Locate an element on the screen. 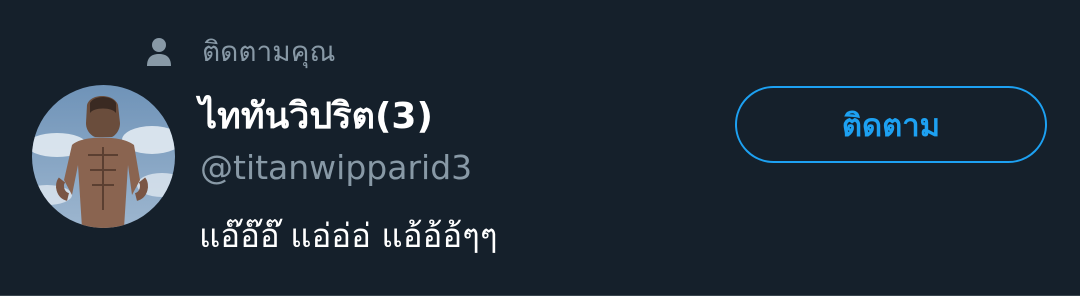 This screenshot has height=296, width=1080. person-icon is located at coordinates (159, 52).